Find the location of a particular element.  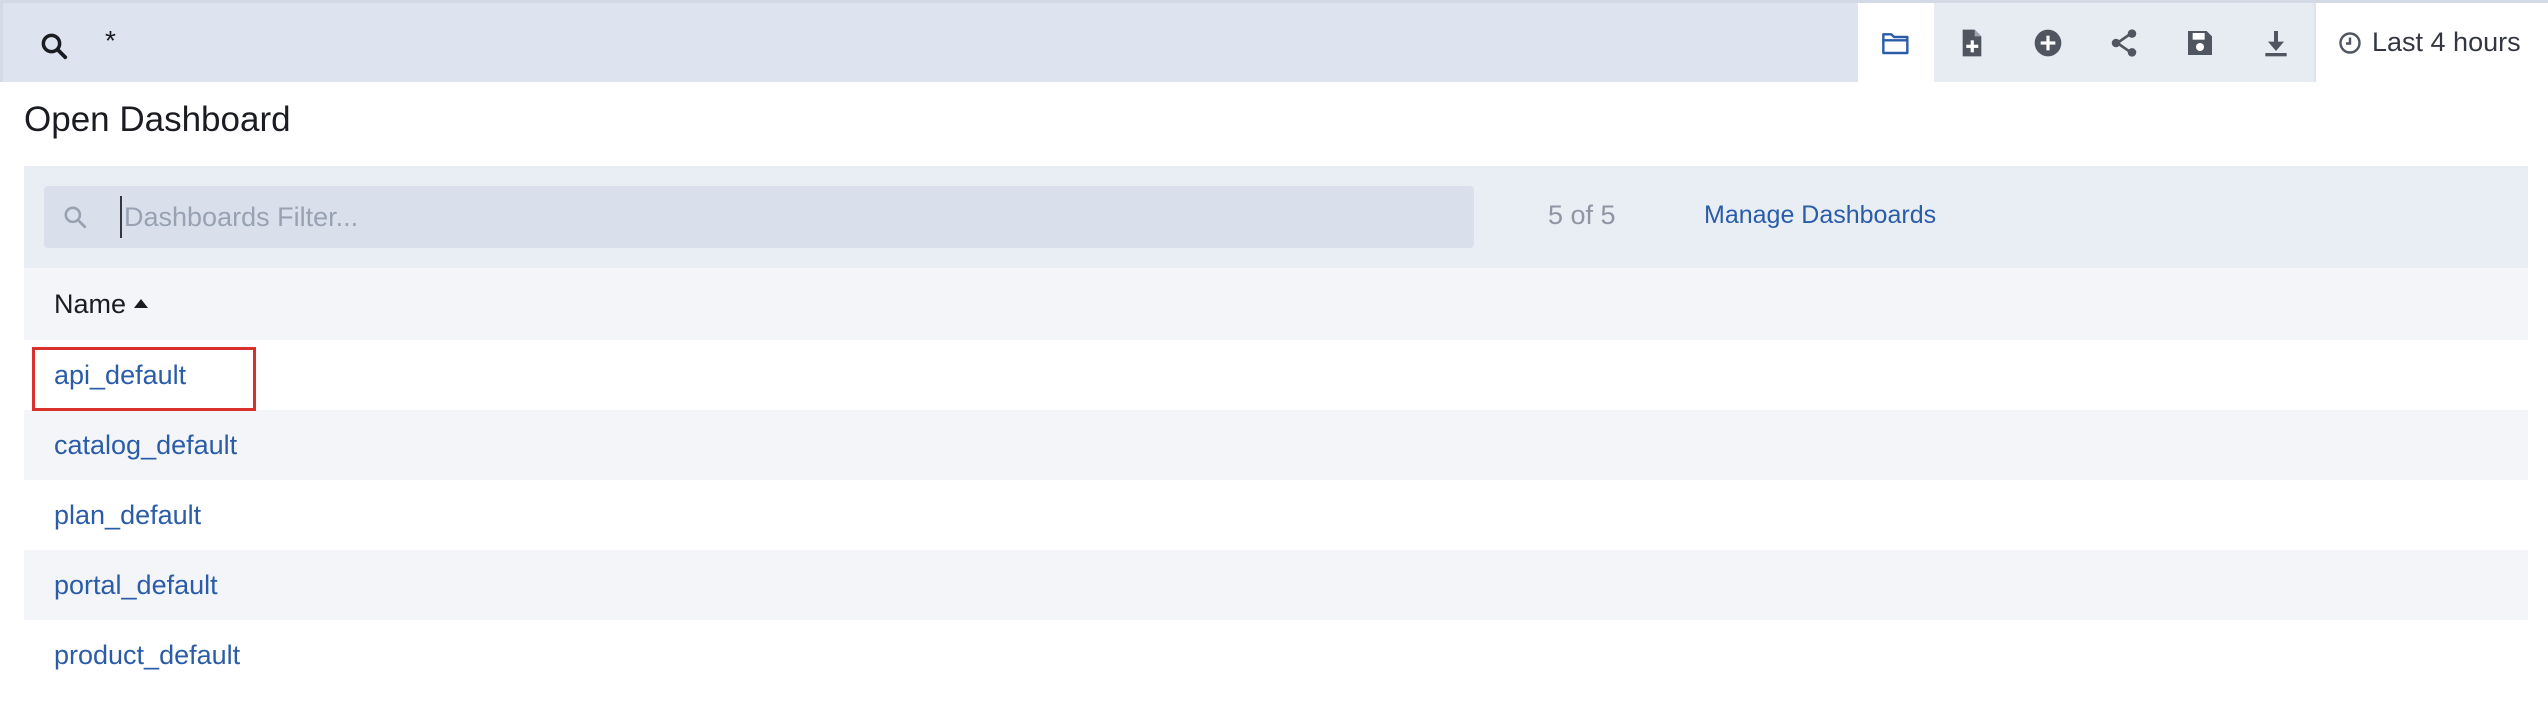

name-column-header: Name is located at coordinates (1276, 304).